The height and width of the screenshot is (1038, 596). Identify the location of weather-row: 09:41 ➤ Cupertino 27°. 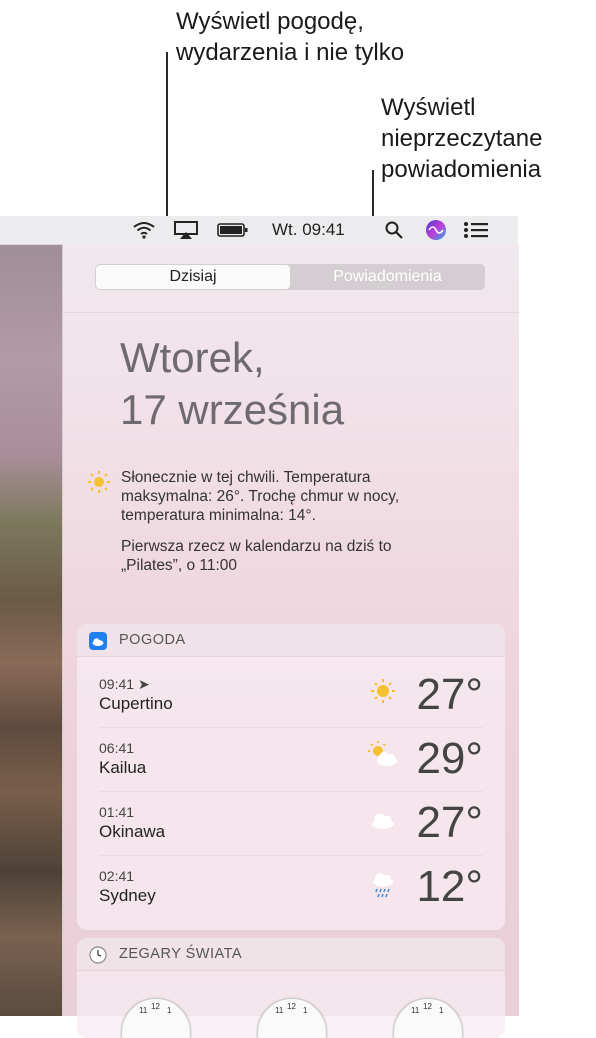
(291, 696).